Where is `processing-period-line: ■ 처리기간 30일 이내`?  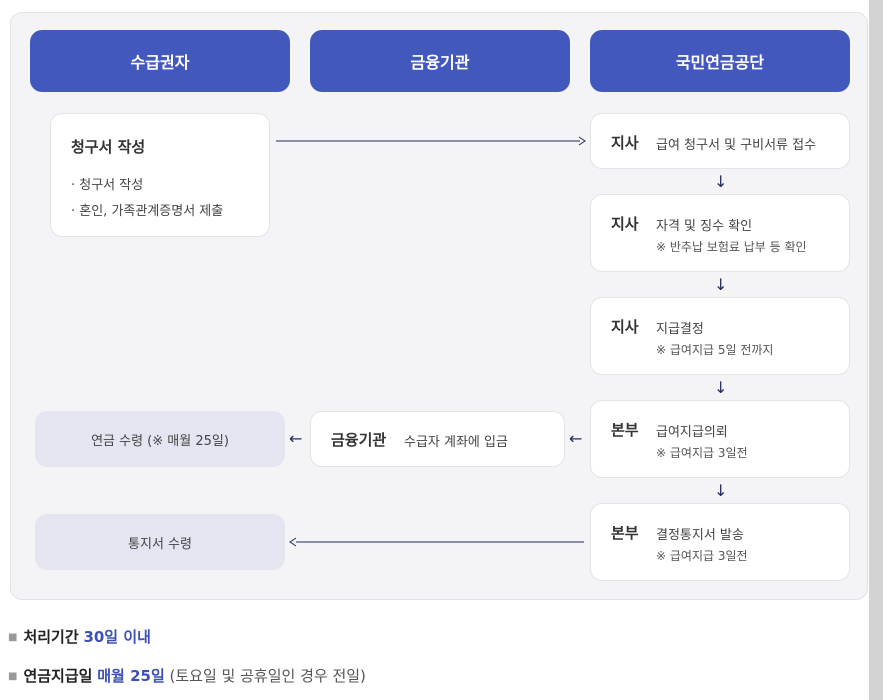
processing-period-line: ■ 처리기간 30일 이내 is located at coordinates (79, 636).